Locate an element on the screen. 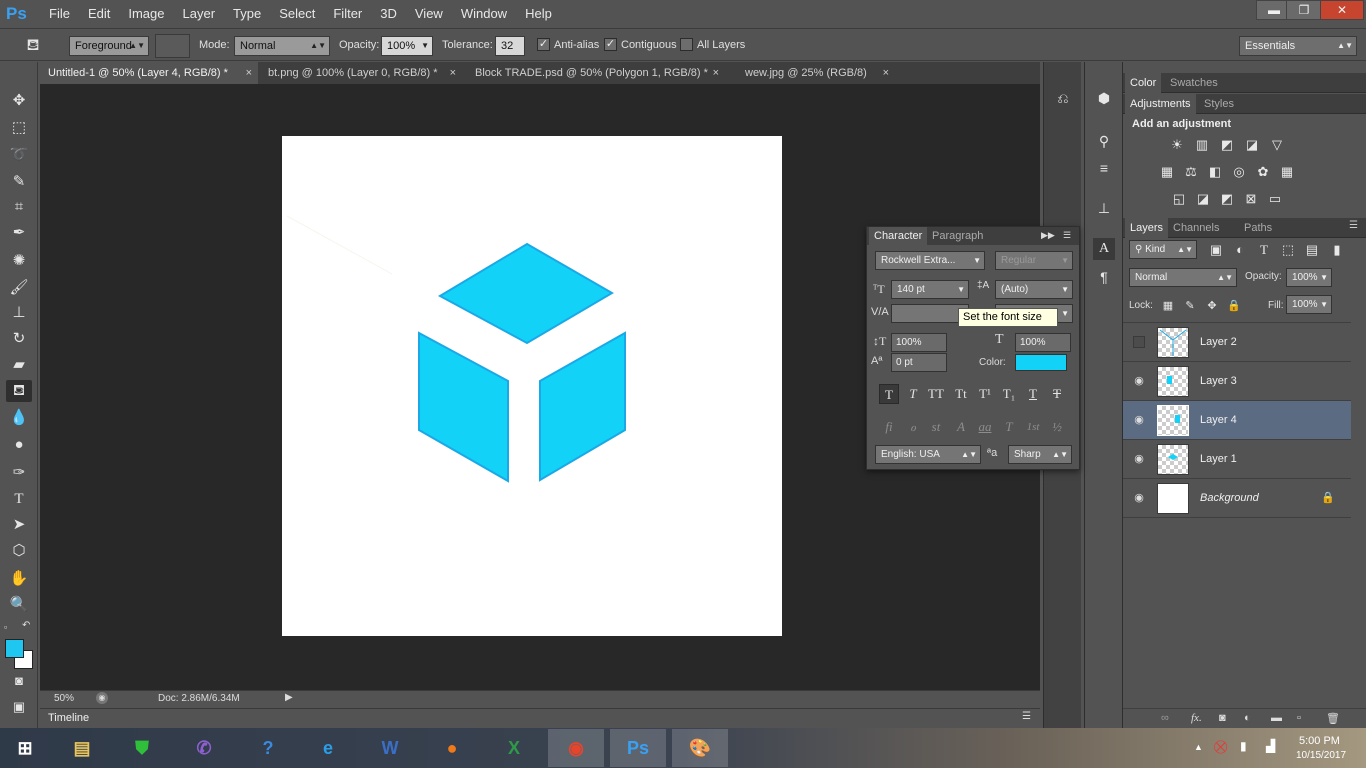 The image size is (1366, 768). timeline-menu-icon: ☰ is located at coordinates (1026, 716).